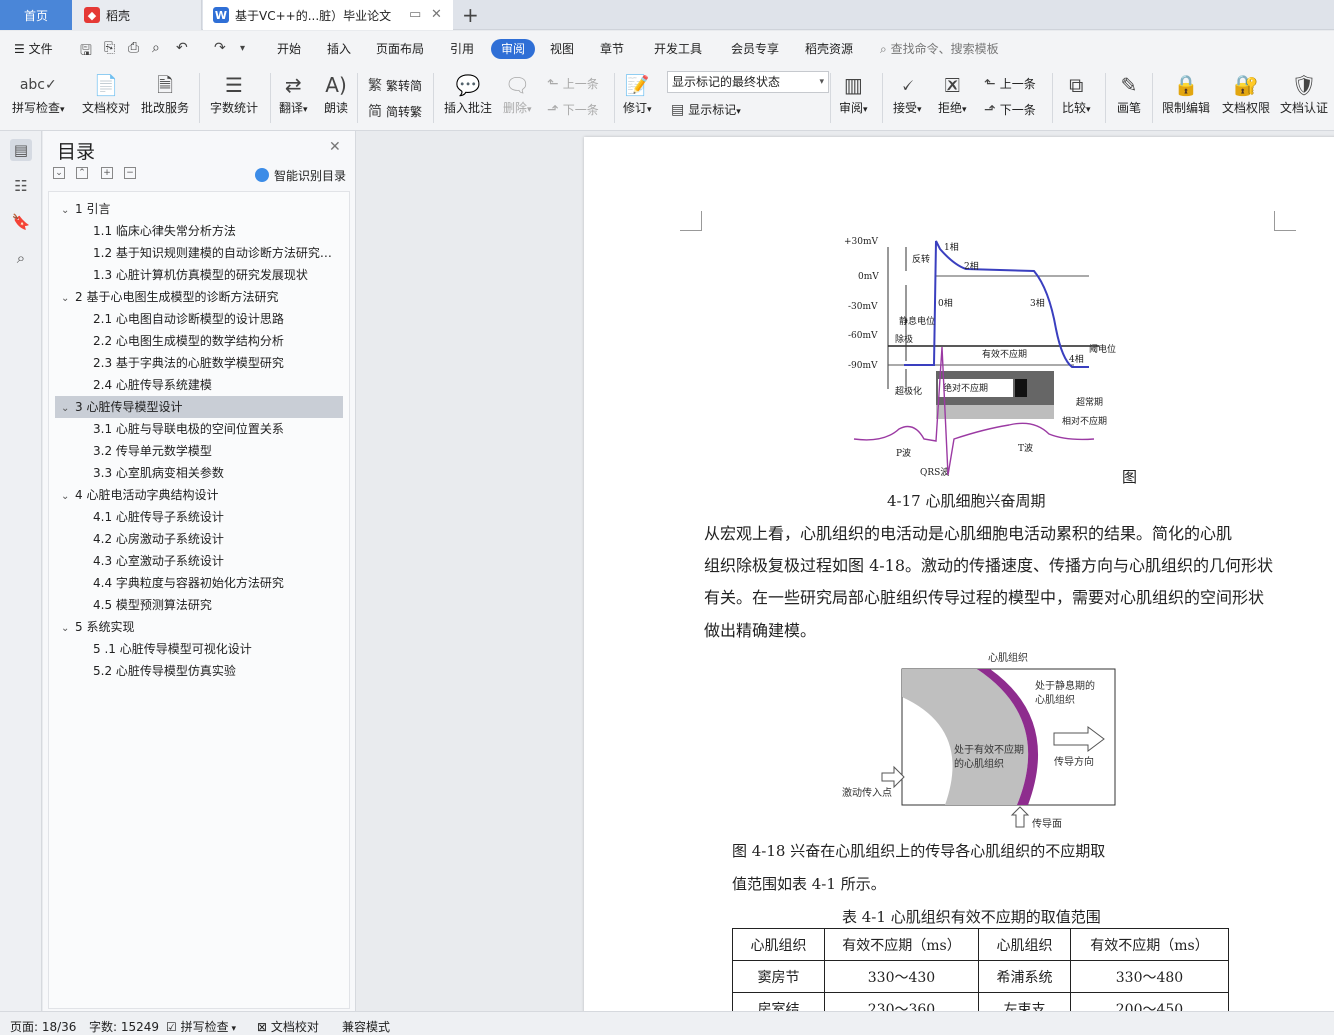 The image size is (1334, 1035). I want to click on close-icon: ✕, so click(335, 147).